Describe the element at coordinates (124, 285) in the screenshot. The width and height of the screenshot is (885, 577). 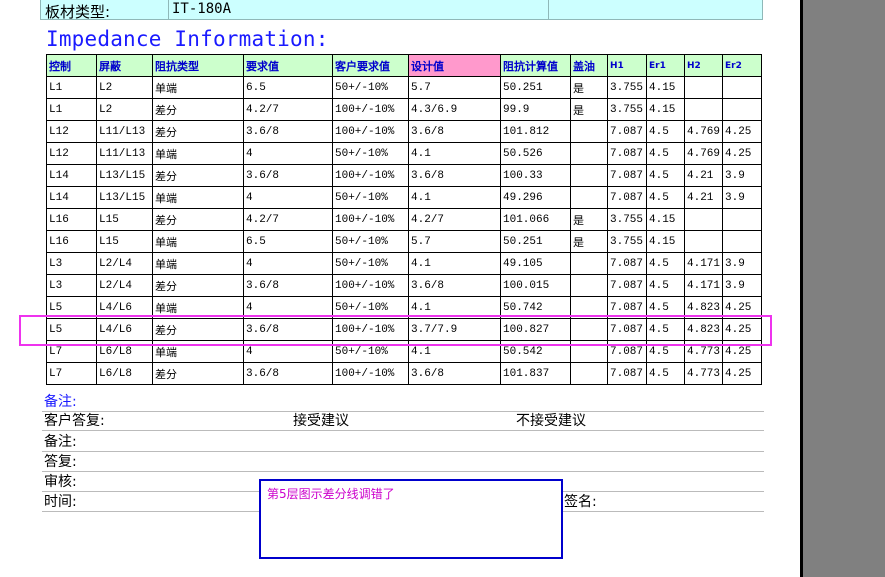
I see `table-cell: L2/L4` at that location.